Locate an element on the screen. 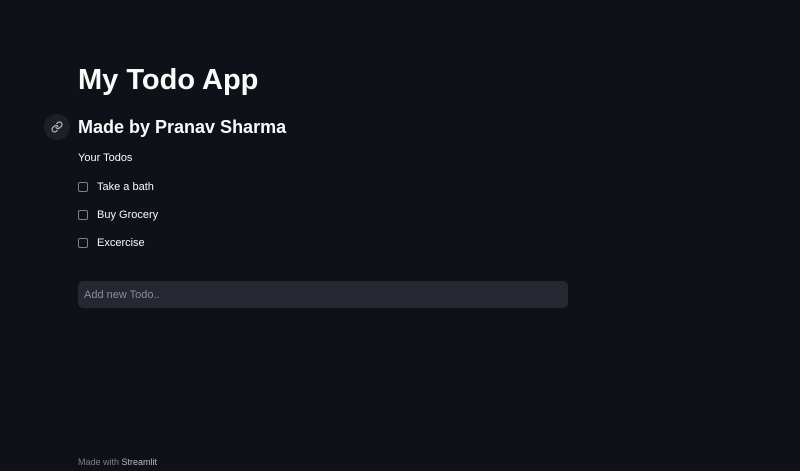 This screenshot has height=471, width=800. page-subtitle: Made by Pranav Sharma is located at coordinates (182, 127).